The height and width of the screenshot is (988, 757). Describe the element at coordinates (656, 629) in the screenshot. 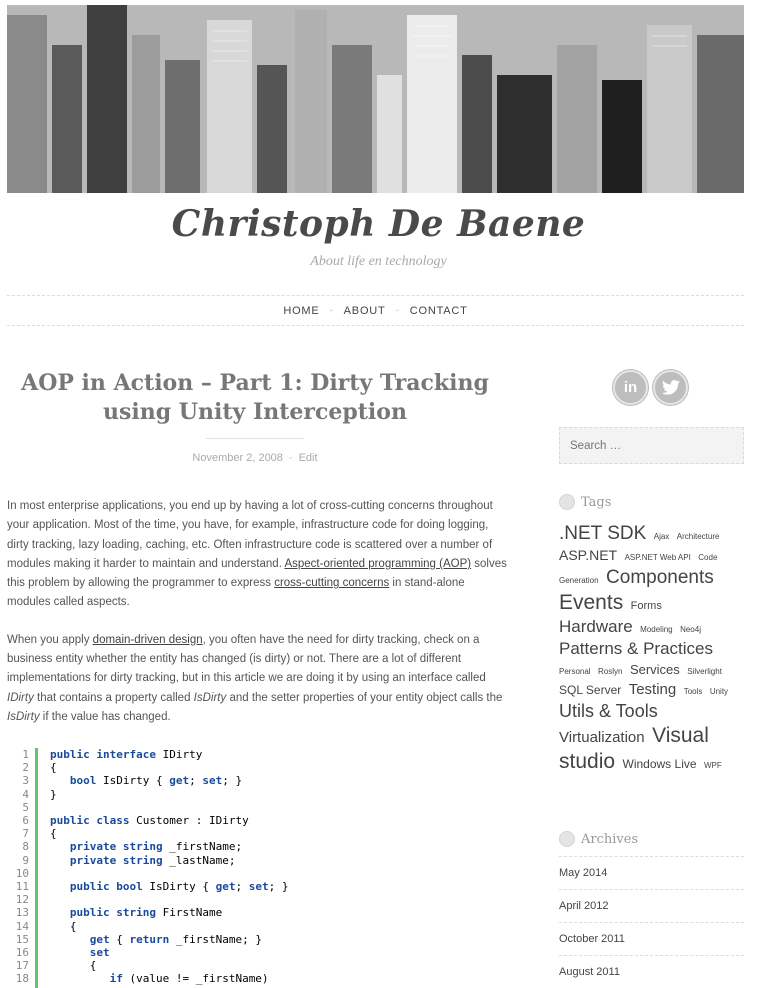

I see `tag-link: Modeling` at that location.